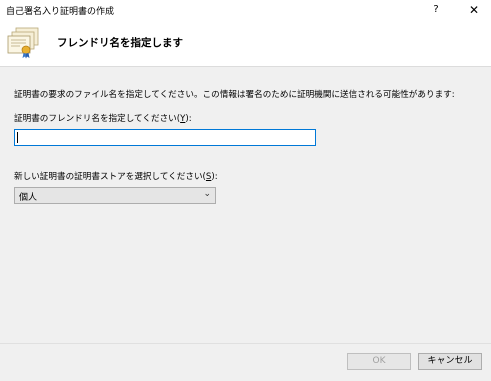 Image resolution: width=491 pixels, height=381 pixels. What do you see at coordinates (207, 194) in the screenshot?
I see `chevron-down-icon: ⌄` at bounding box center [207, 194].